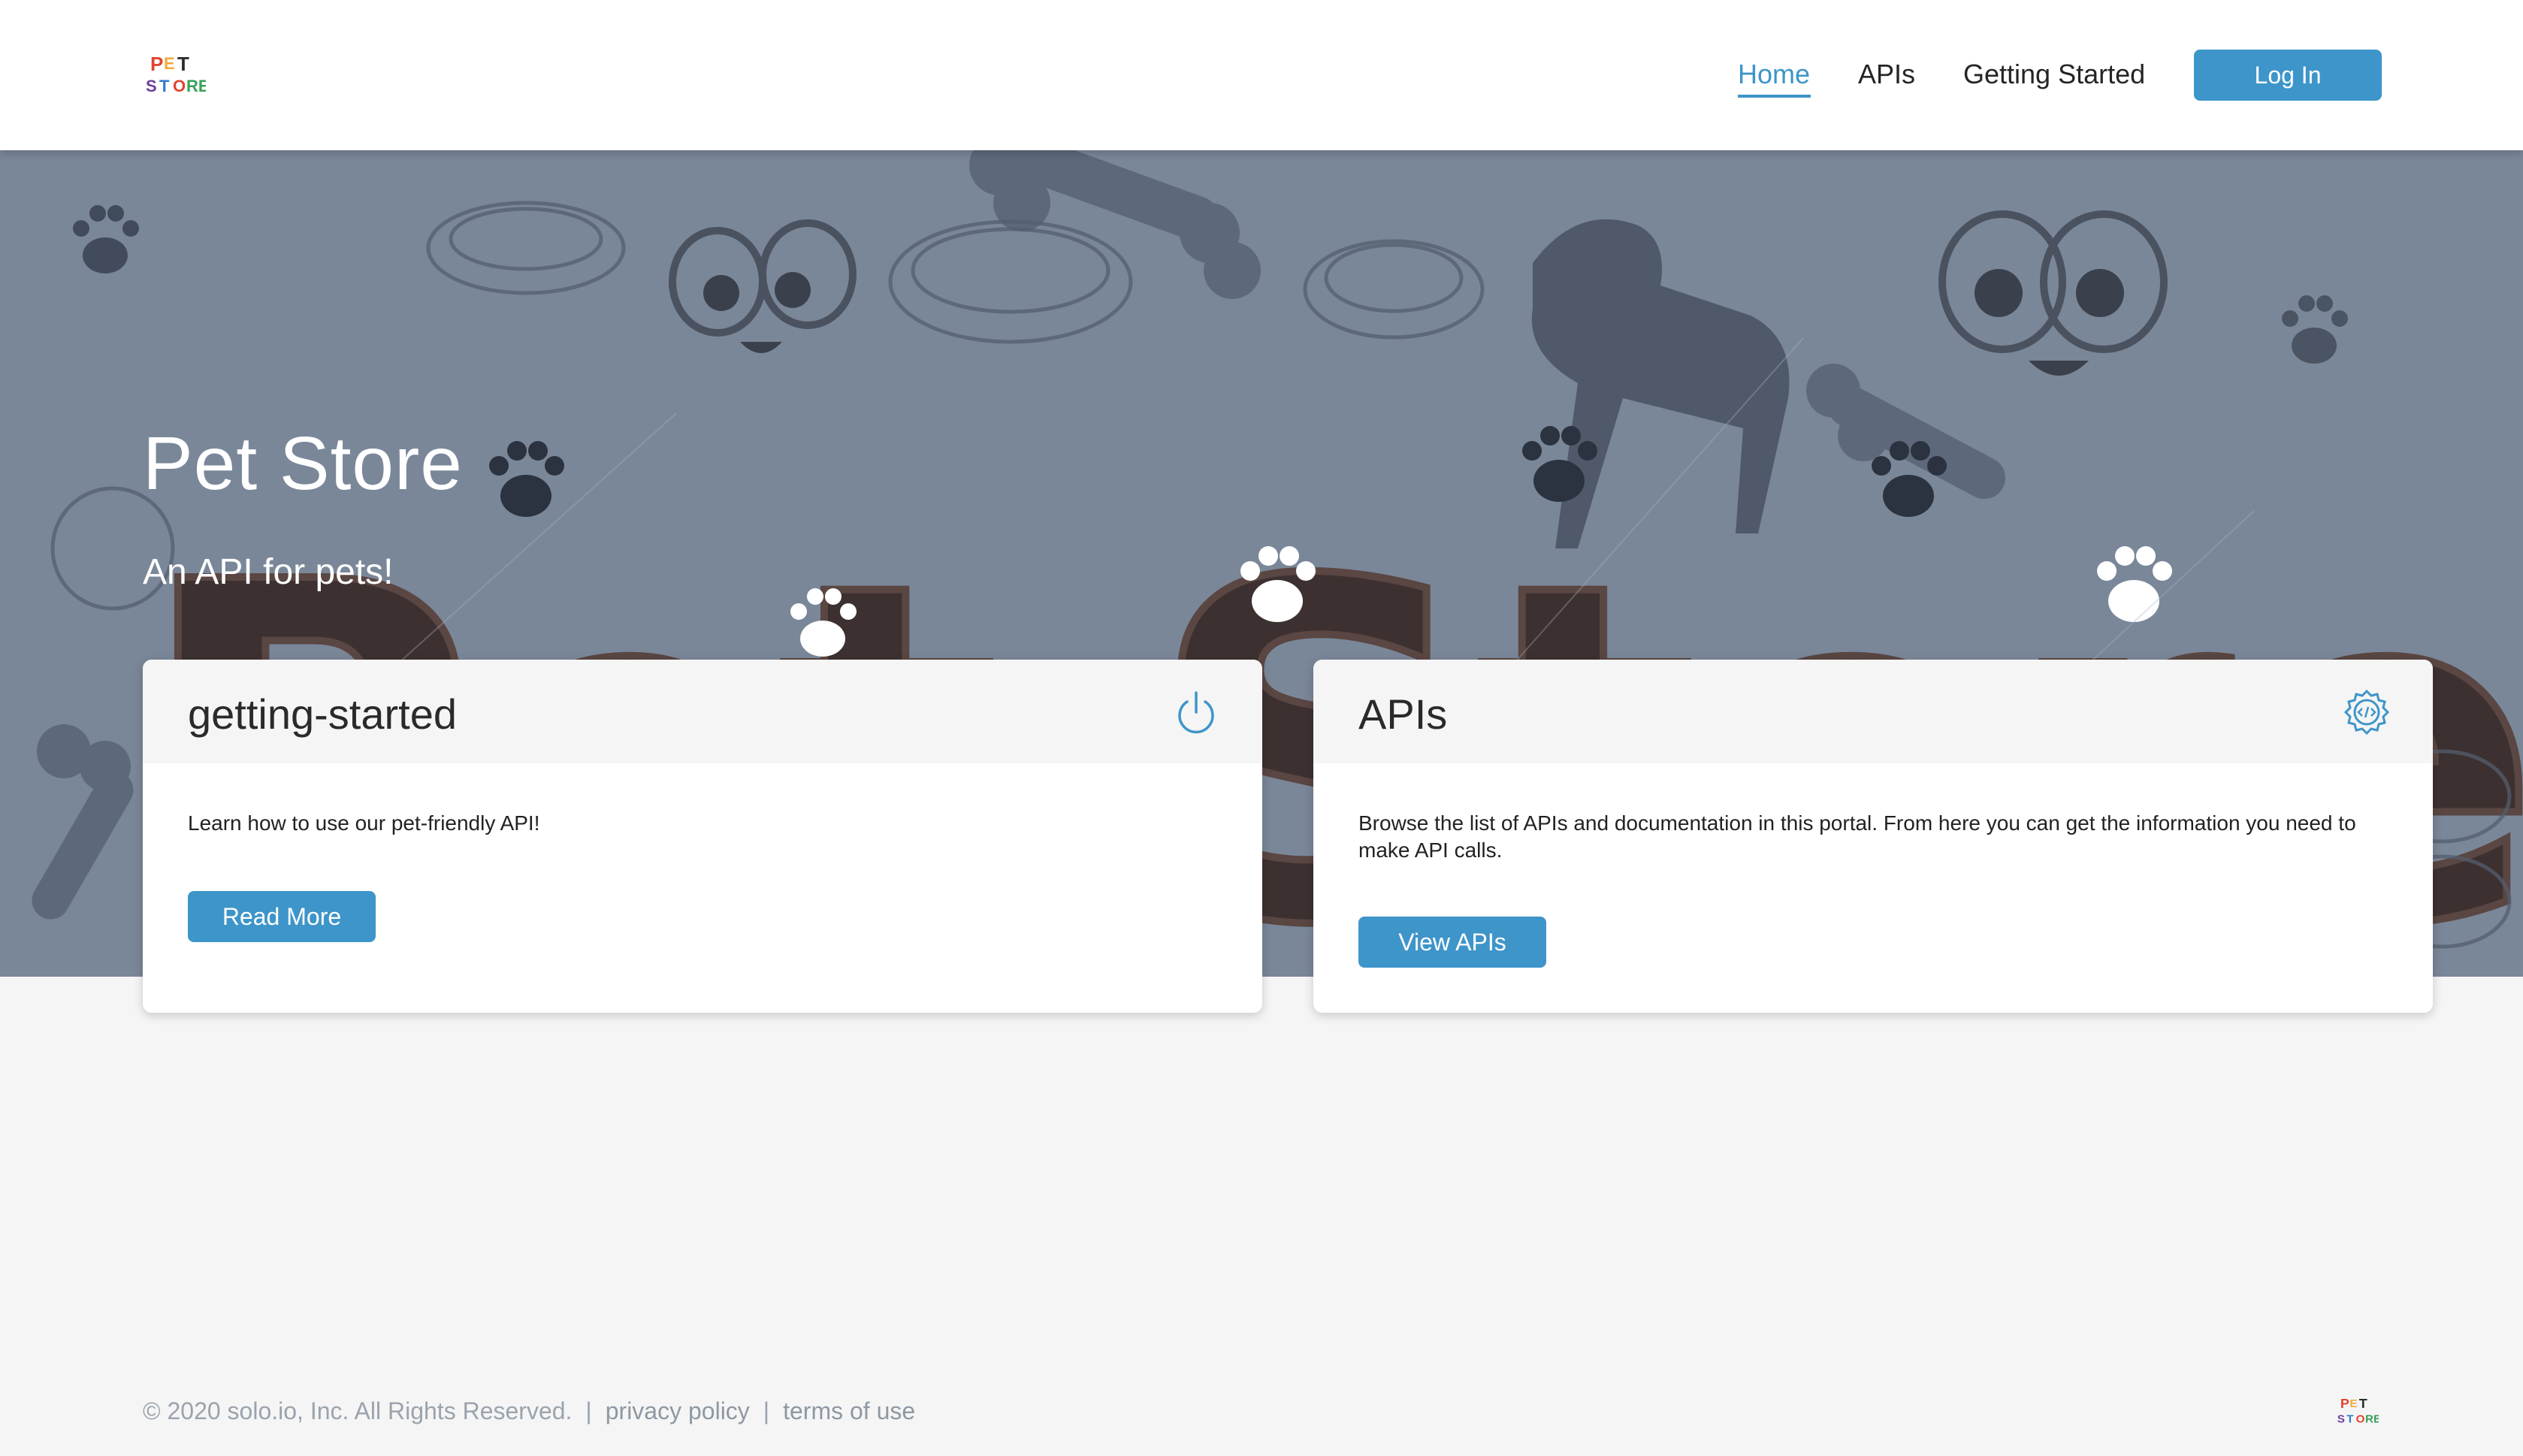 This screenshot has width=2523, height=1456. I want to click on nav-home: Home, so click(1774, 74).